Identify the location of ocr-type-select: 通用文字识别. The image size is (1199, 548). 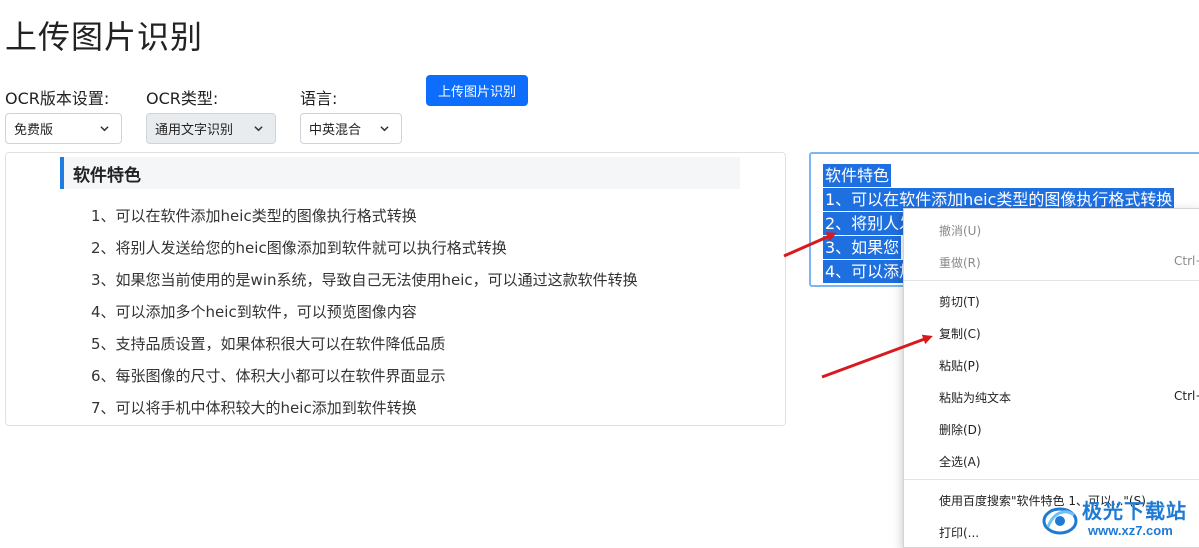
(211, 128).